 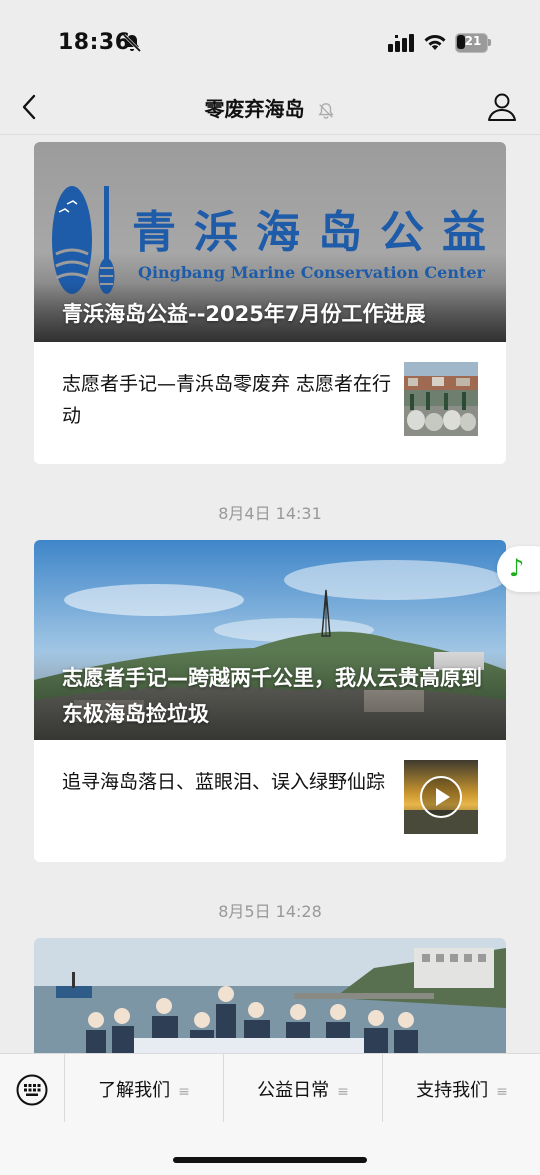 What do you see at coordinates (270, 42) in the screenshot?
I see `status-bar: 18:36 21` at bounding box center [270, 42].